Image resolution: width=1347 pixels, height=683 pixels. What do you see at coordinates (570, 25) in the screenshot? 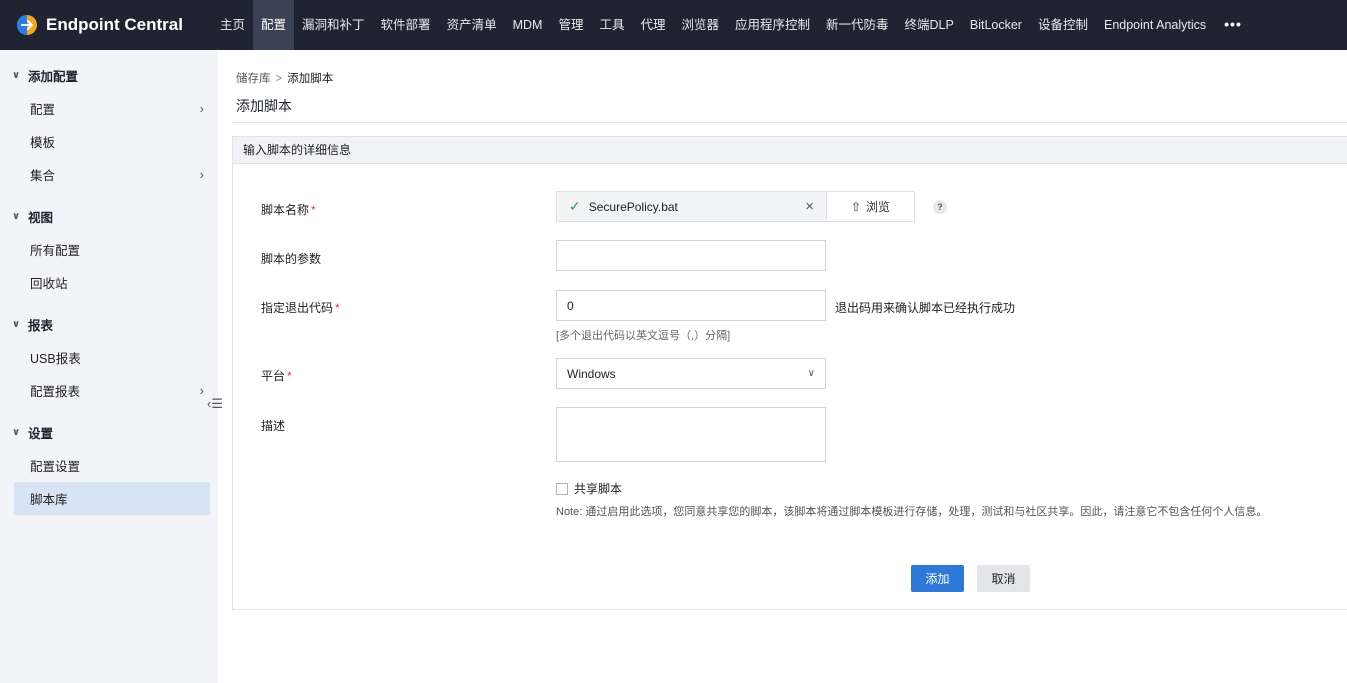
I see `nav-admin: 管理` at bounding box center [570, 25].